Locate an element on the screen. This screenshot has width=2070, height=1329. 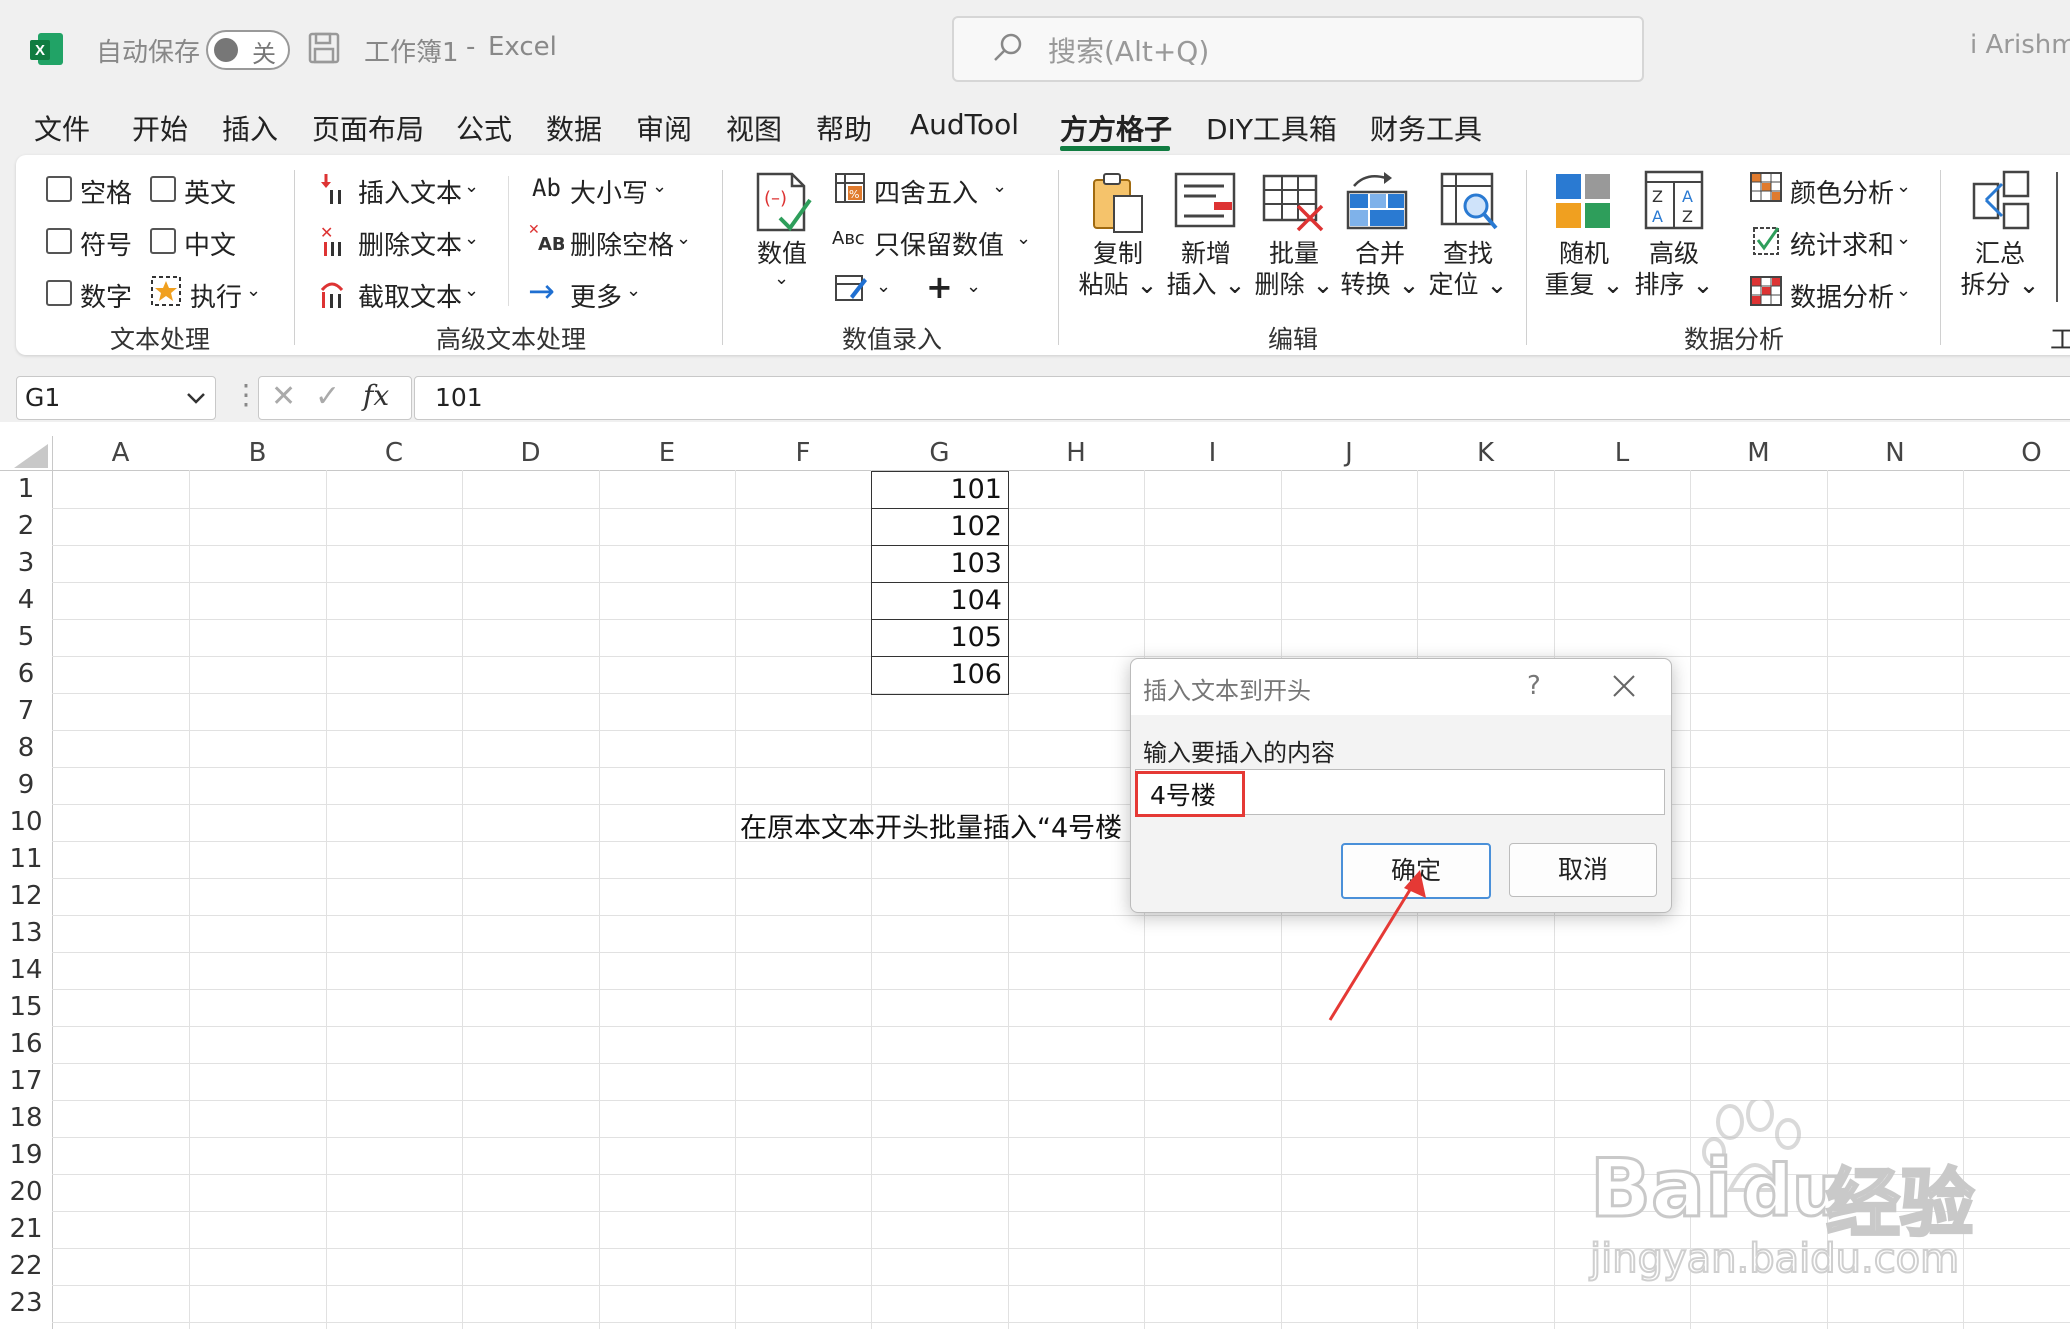
name-box: G1 is located at coordinates (116, 398).